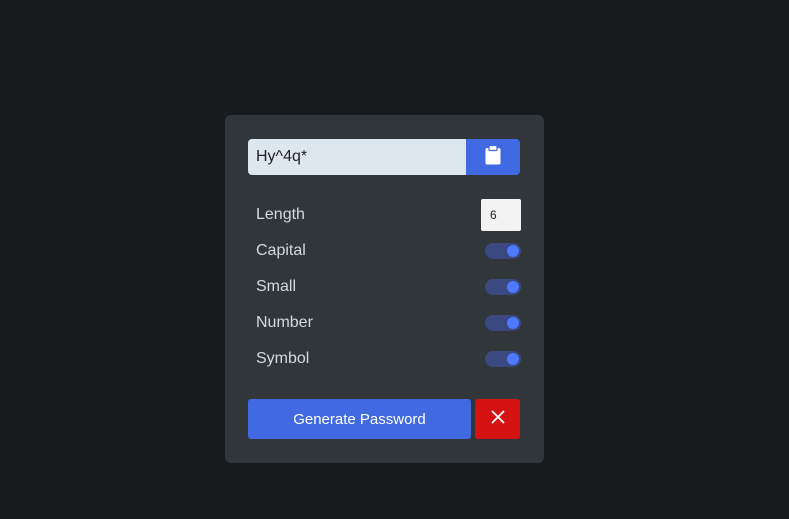  I want to click on options-list: Length 6 Capital Small Number Symbol, so click(388, 287).